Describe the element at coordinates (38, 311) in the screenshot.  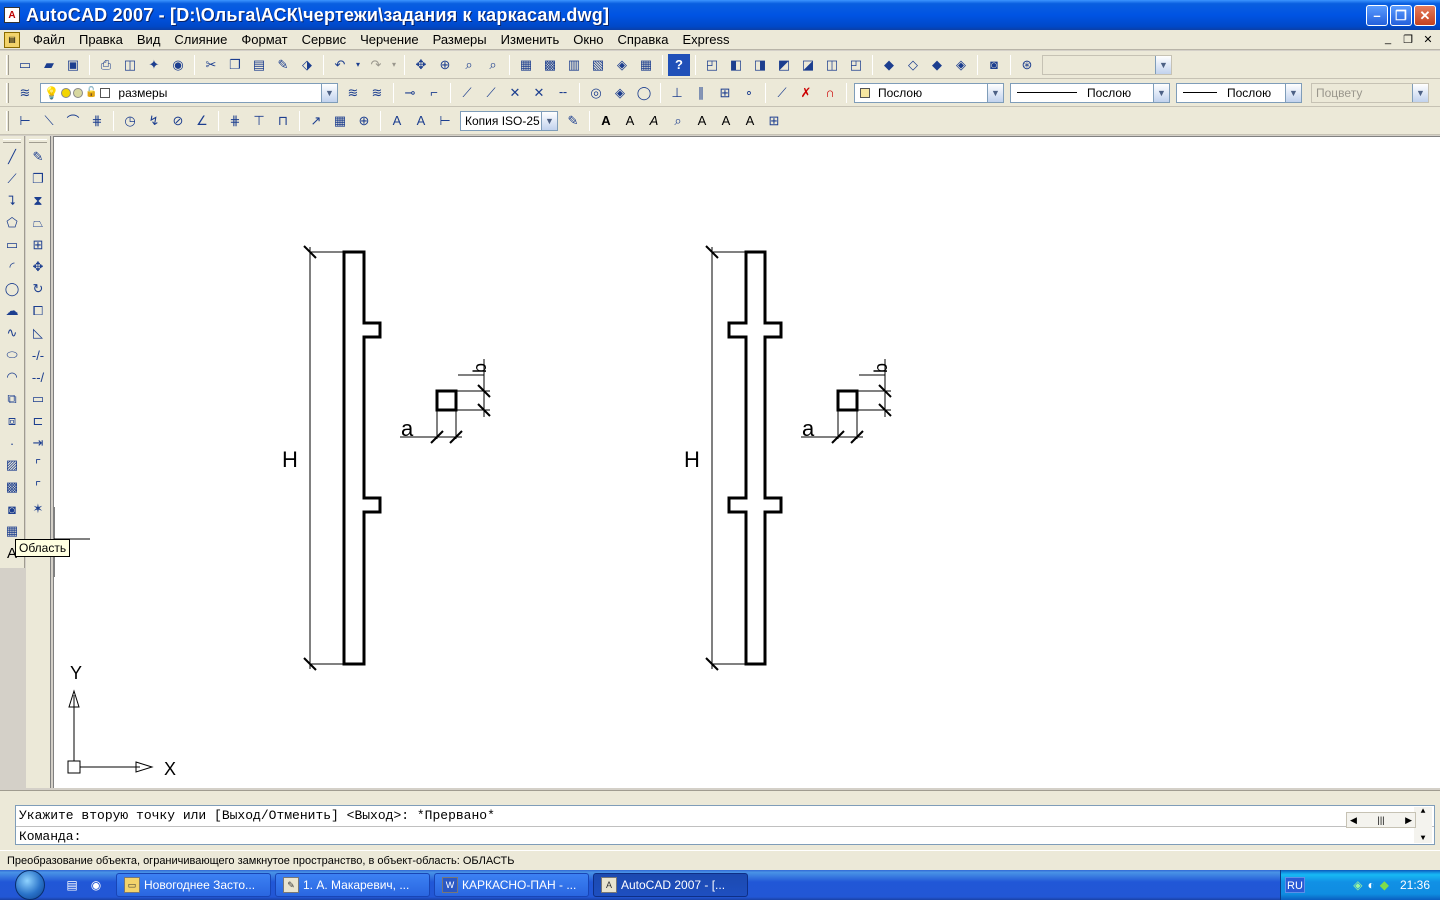
I see `scale-icon: ⧠` at that location.